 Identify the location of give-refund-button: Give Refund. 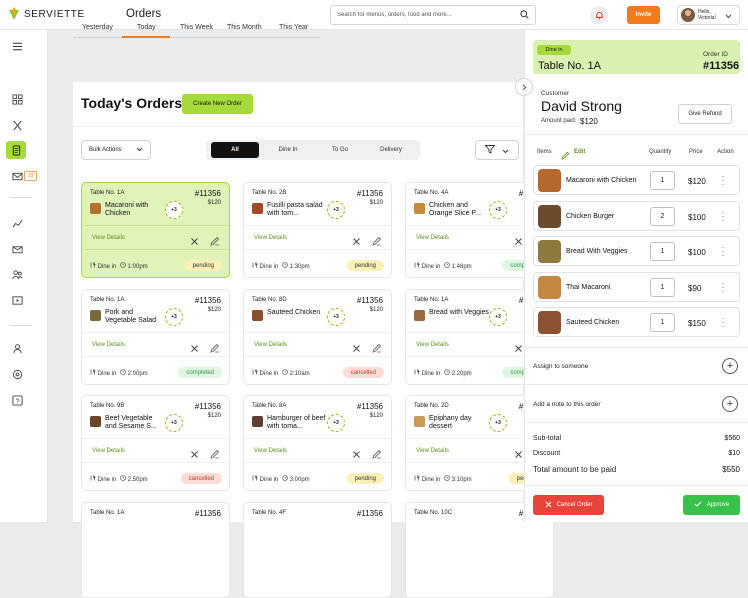
(705, 114).